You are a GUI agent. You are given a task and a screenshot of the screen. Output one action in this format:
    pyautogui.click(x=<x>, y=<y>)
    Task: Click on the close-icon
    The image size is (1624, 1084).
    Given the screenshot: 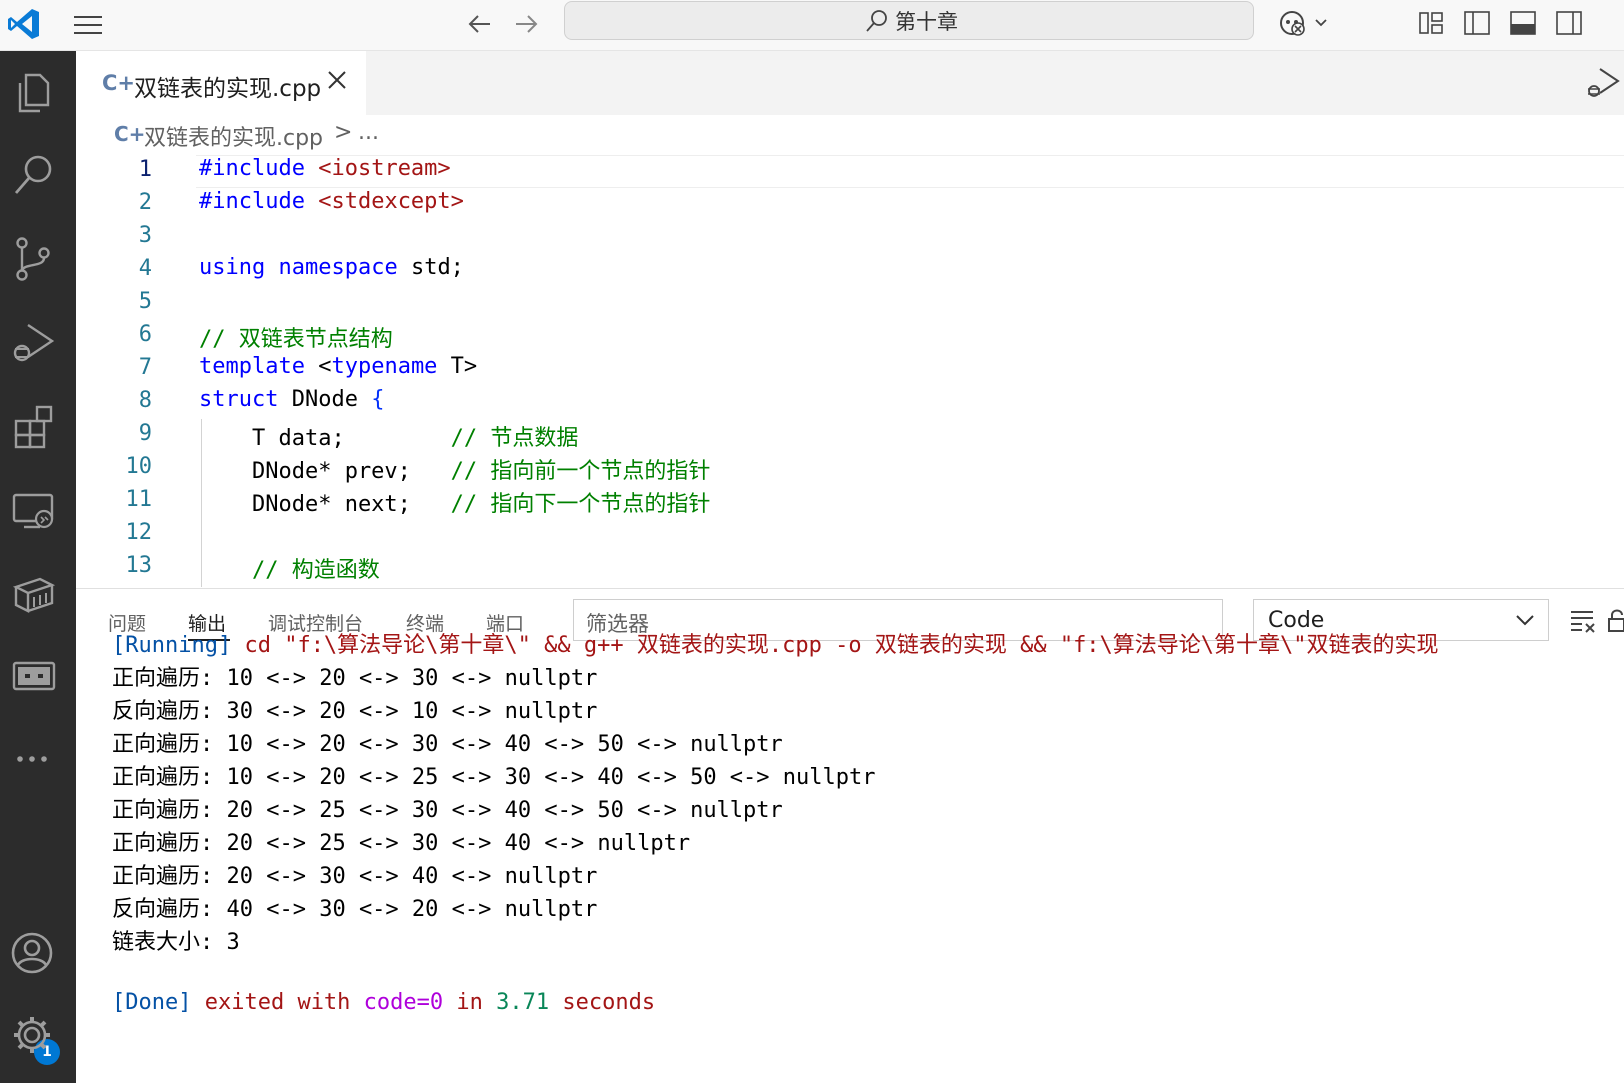 What is the action you would take?
    pyautogui.click(x=337, y=80)
    